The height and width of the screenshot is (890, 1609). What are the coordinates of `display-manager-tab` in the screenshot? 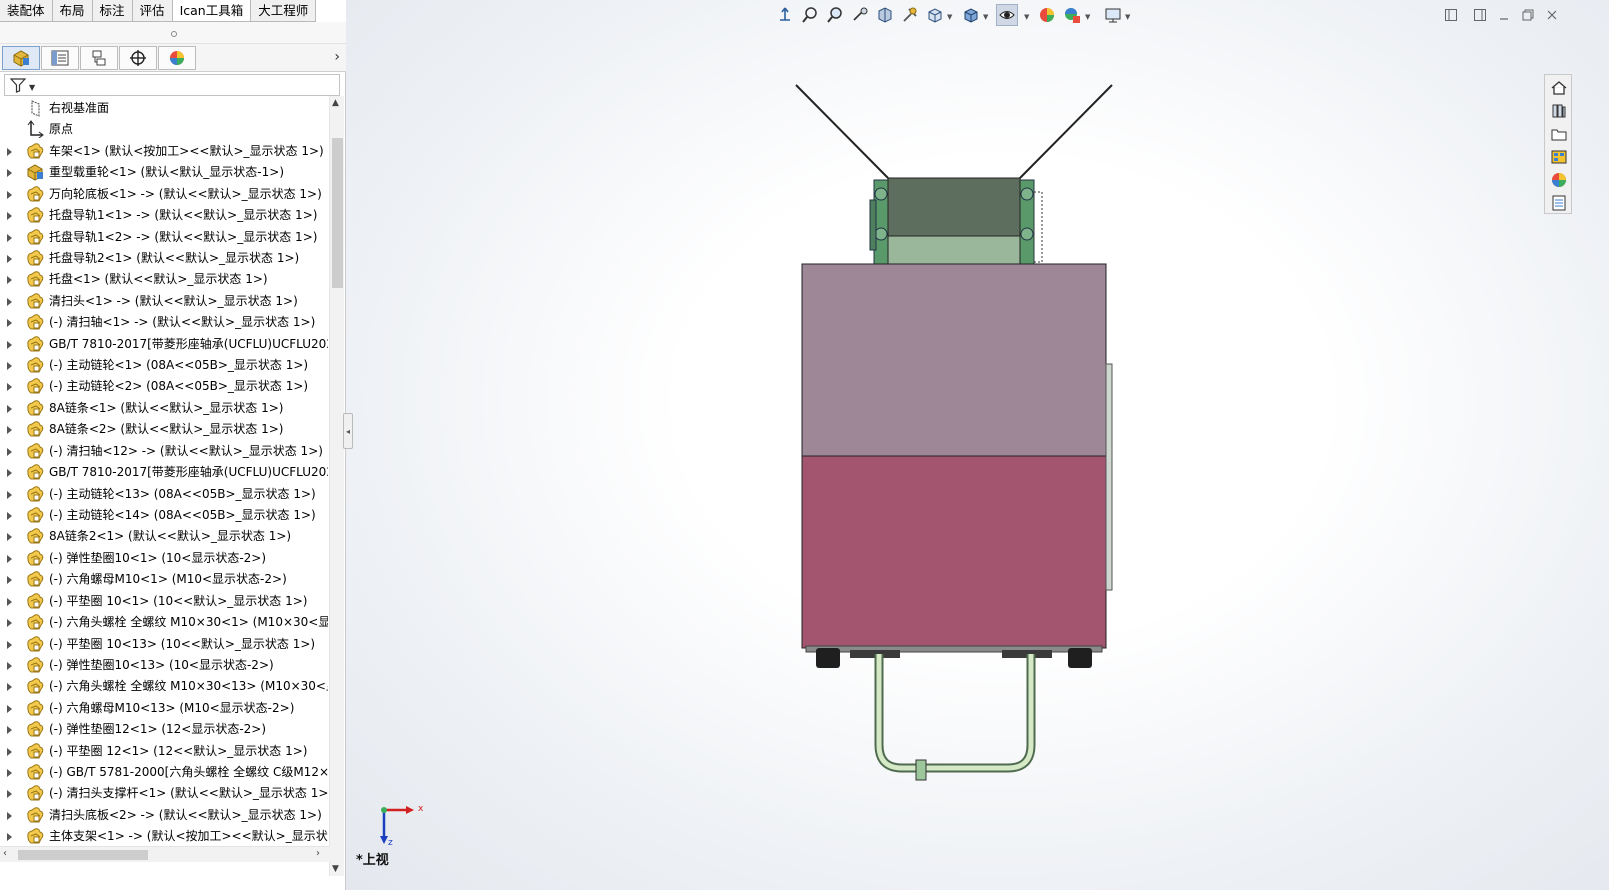 It's located at (177, 58).